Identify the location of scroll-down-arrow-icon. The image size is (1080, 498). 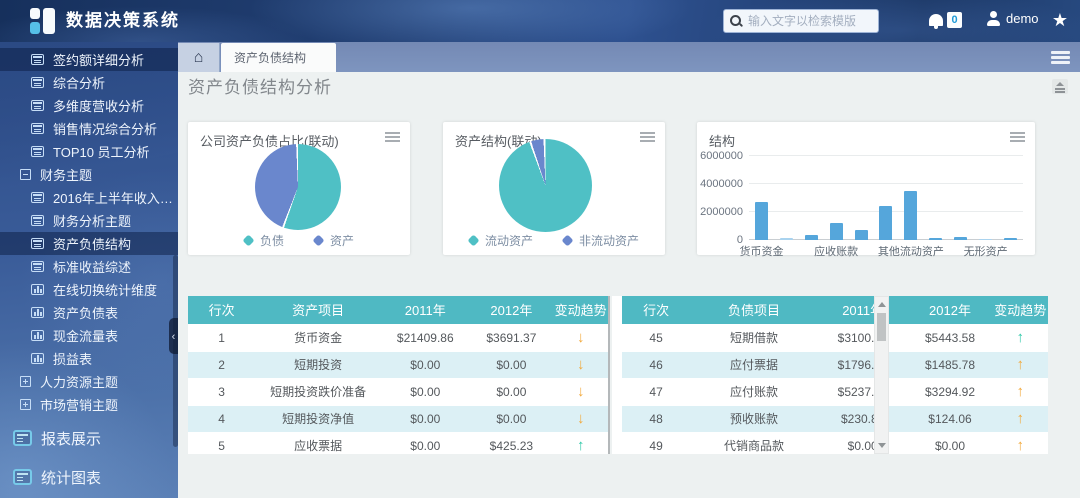
(881, 445).